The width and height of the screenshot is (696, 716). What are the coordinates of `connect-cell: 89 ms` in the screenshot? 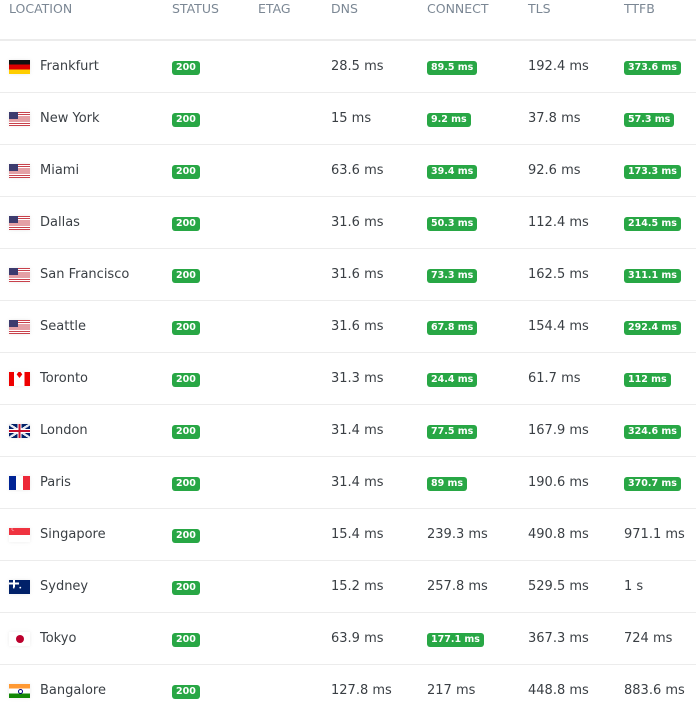 It's located at (477, 483).